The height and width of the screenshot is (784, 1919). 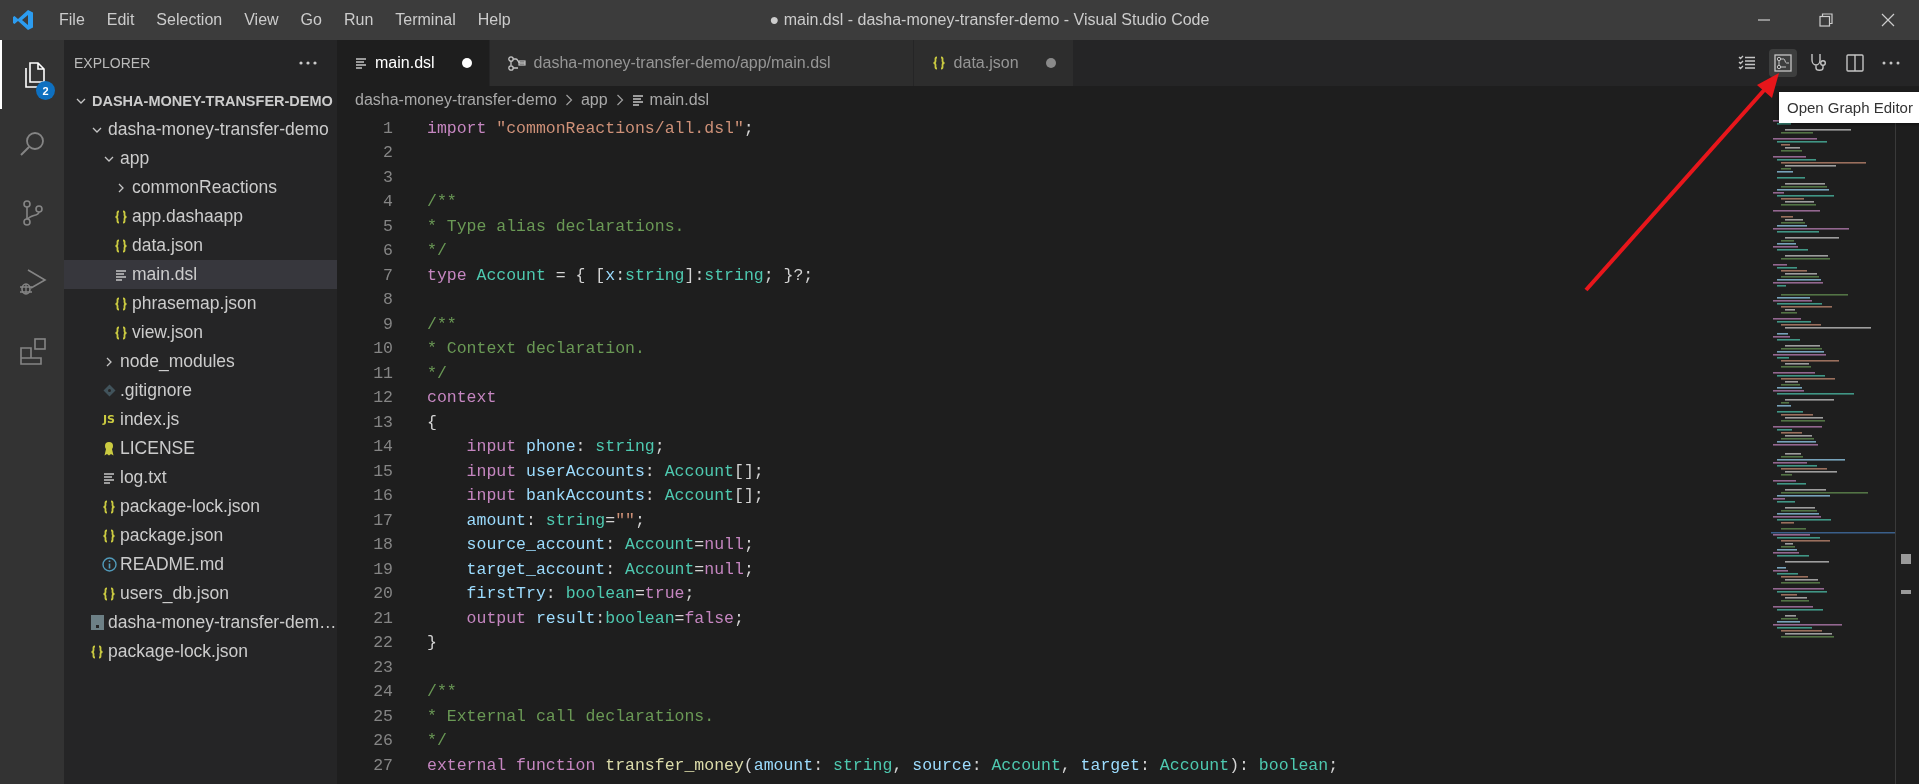 I want to click on split-icon, so click(x=1855, y=63).